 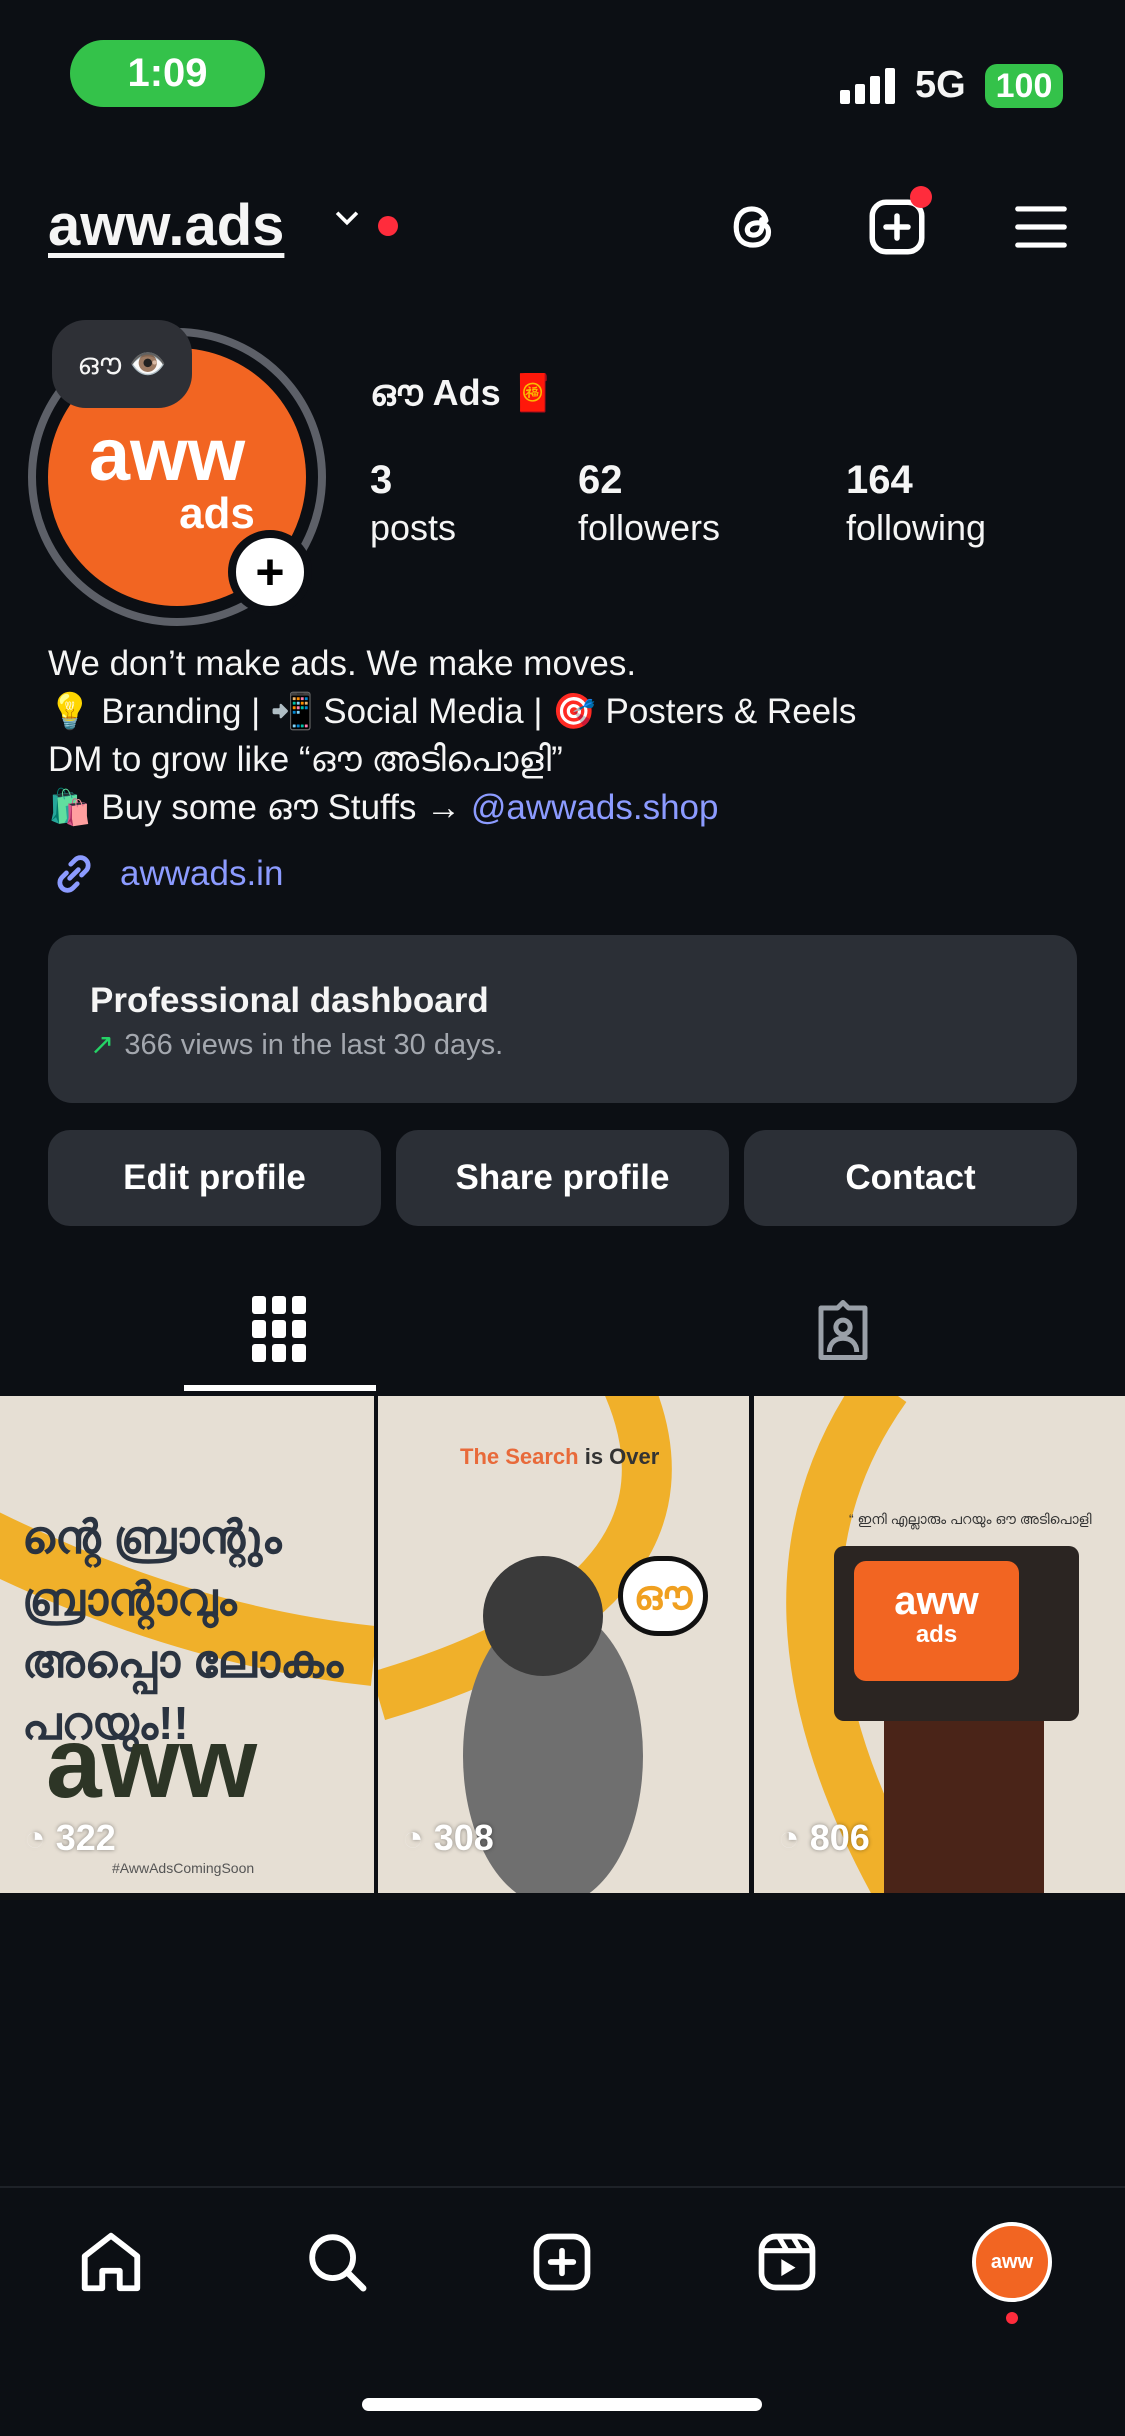 What do you see at coordinates (867, 86) in the screenshot?
I see `signal-icon` at bounding box center [867, 86].